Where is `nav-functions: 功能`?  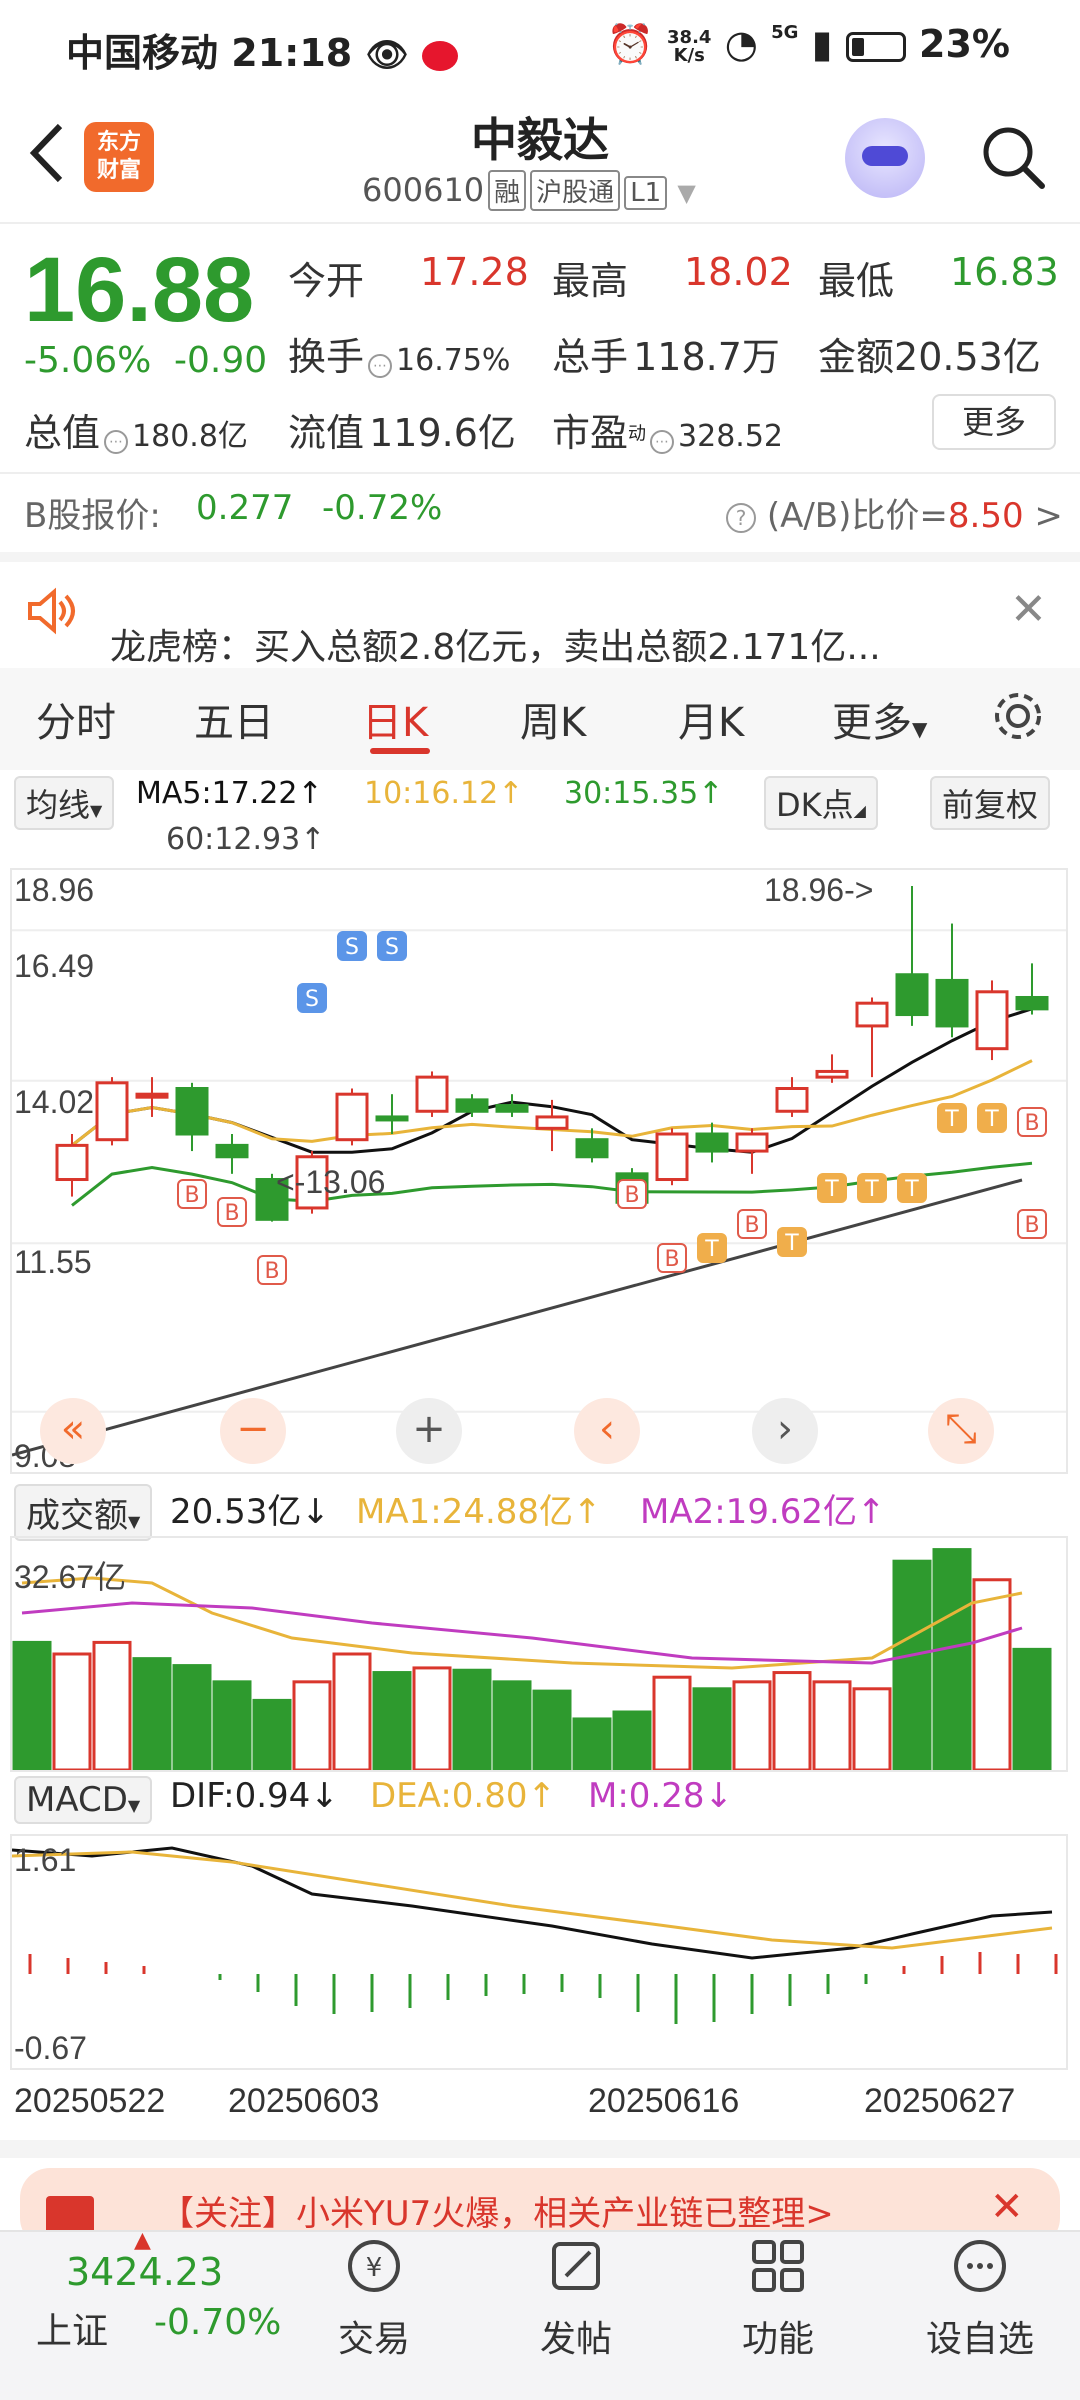 nav-functions: 功能 is located at coordinates (778, 2336).